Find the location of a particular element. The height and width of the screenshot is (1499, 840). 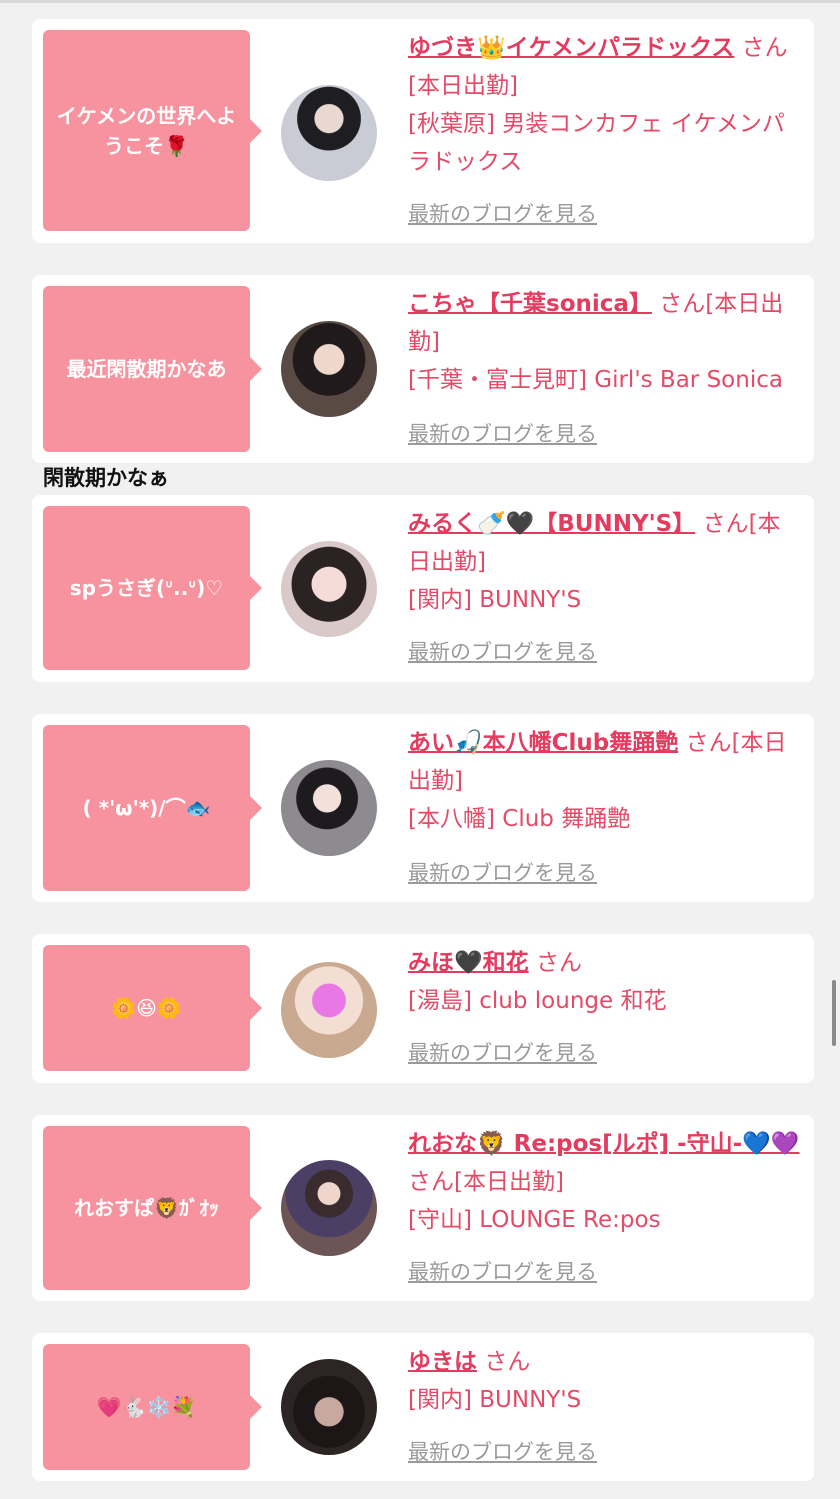

cast-name-link: みるく🍼🖤【BUNNY'S】 is located at coordinates (551, 524).